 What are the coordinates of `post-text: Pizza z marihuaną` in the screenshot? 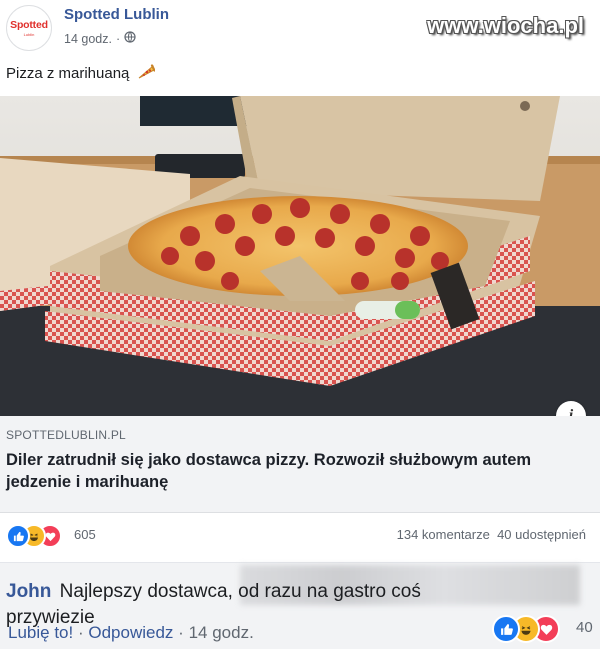 It's located at (81, 74).